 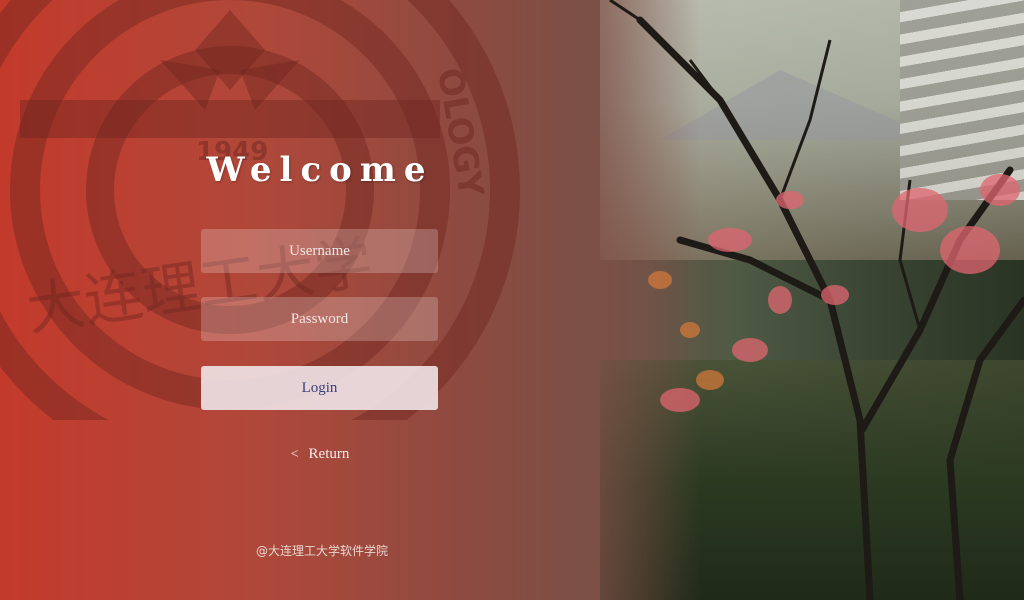 What do you see at coordinates (321, 551) in the screenshot?
I see `footer-copyright: @大连理工大学软件学院` at bounding box center [321, 551].